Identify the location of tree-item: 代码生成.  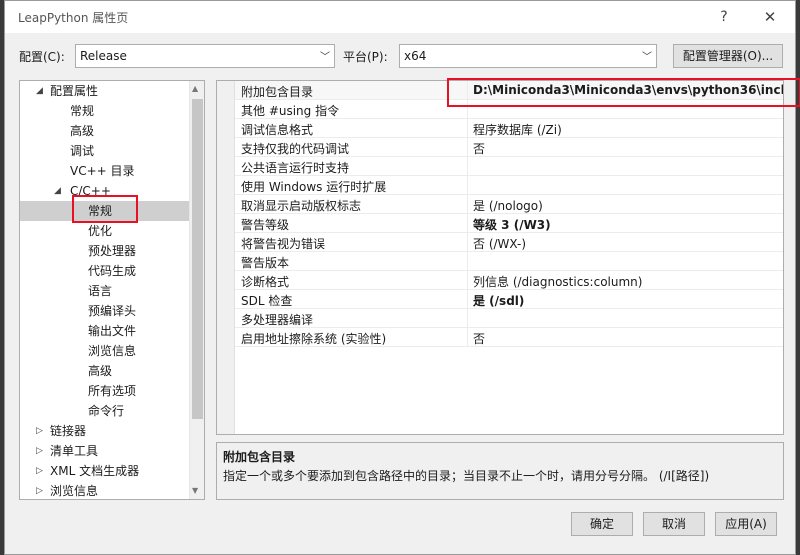
(105, 271).